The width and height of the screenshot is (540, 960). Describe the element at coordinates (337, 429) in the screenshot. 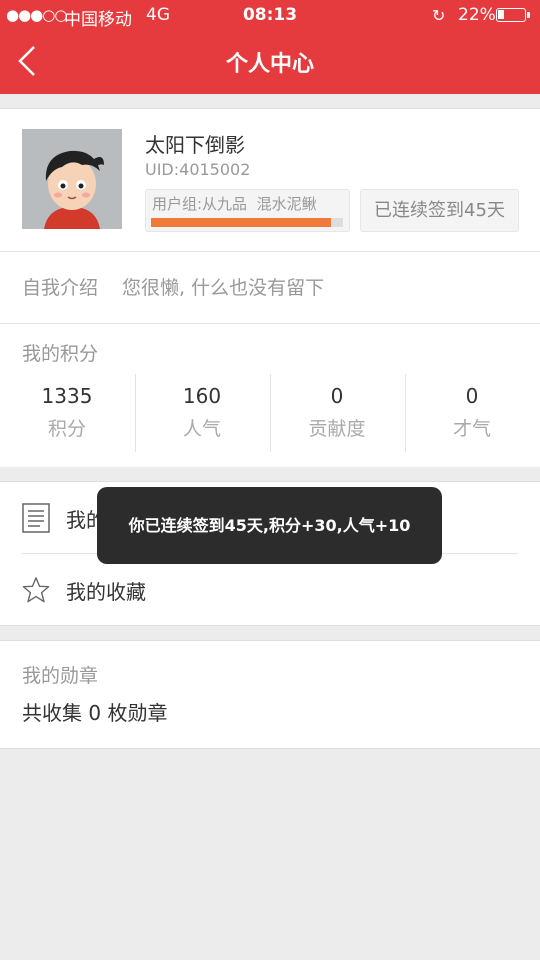

I see `stat-label: 贡献度` at that location.